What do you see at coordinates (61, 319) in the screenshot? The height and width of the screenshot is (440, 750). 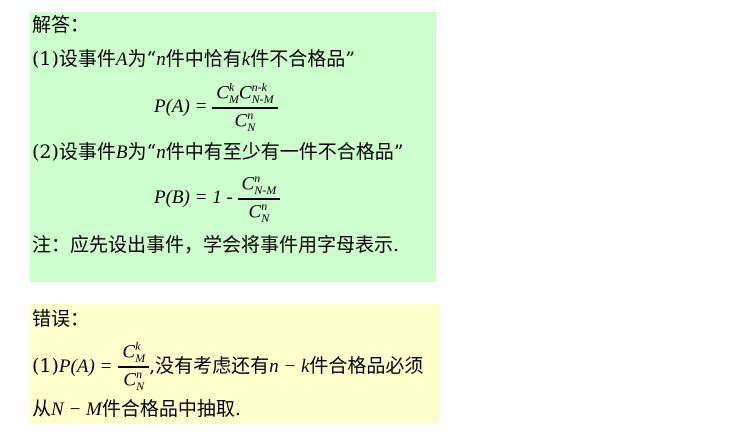 I see `error-heading: 错误：` at bounding box center [61, 319].